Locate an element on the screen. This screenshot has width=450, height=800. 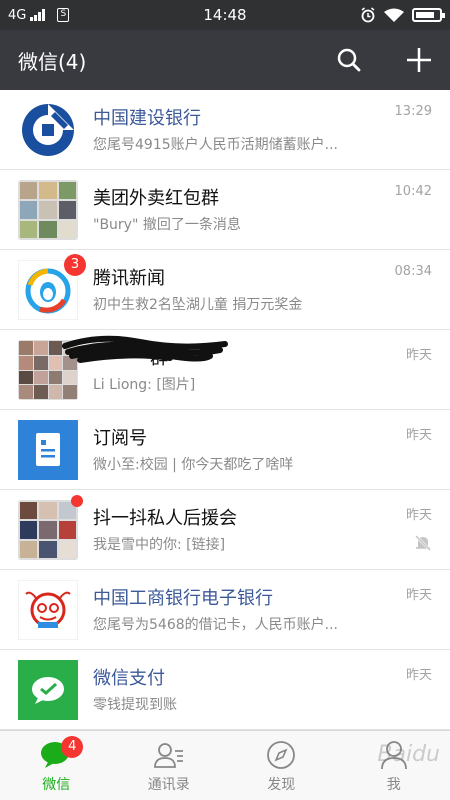
tab-label: 通讯录 is located at coordinates (168, 785).